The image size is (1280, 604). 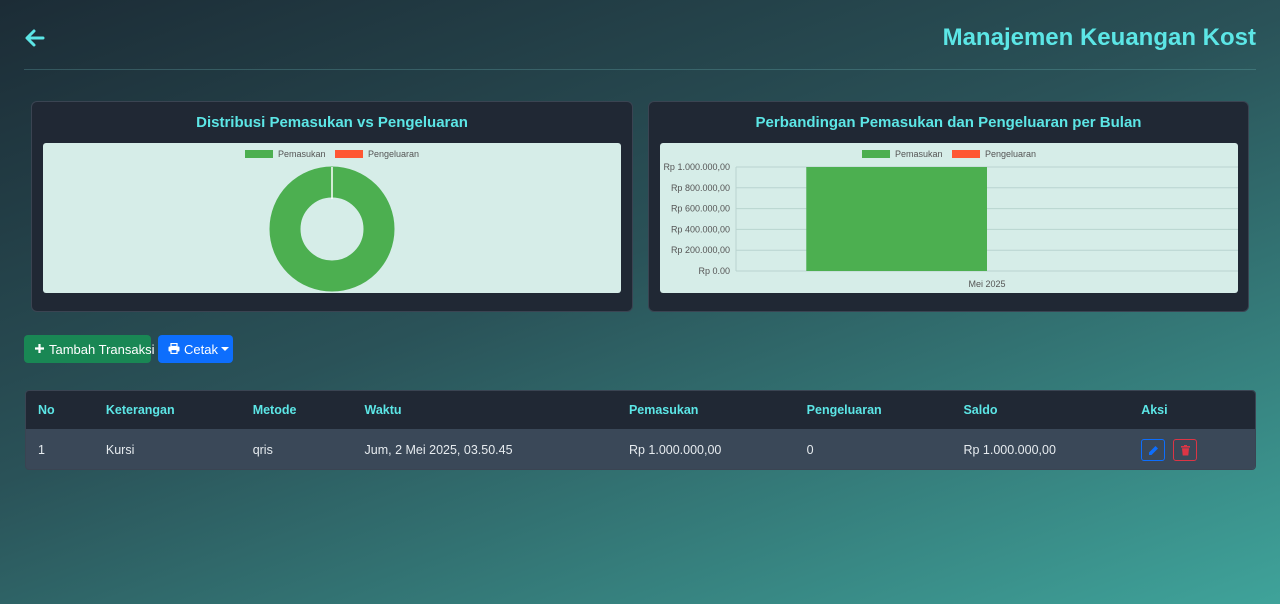 I want to click on y-tick-label: Rp 800.000,00, so click(x=700, y=188).